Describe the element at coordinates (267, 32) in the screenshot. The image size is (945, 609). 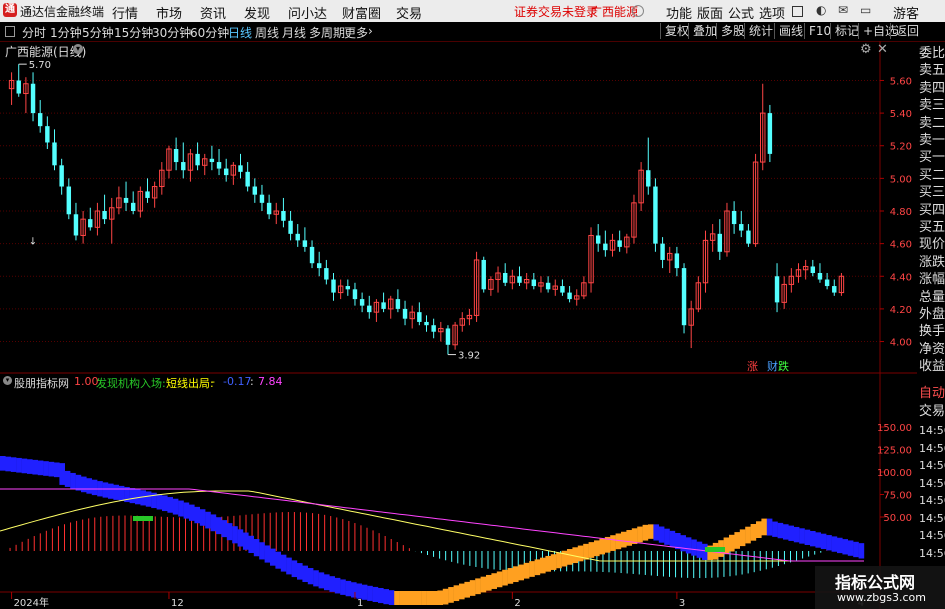
I see `period-weekly: 周线` at that location.